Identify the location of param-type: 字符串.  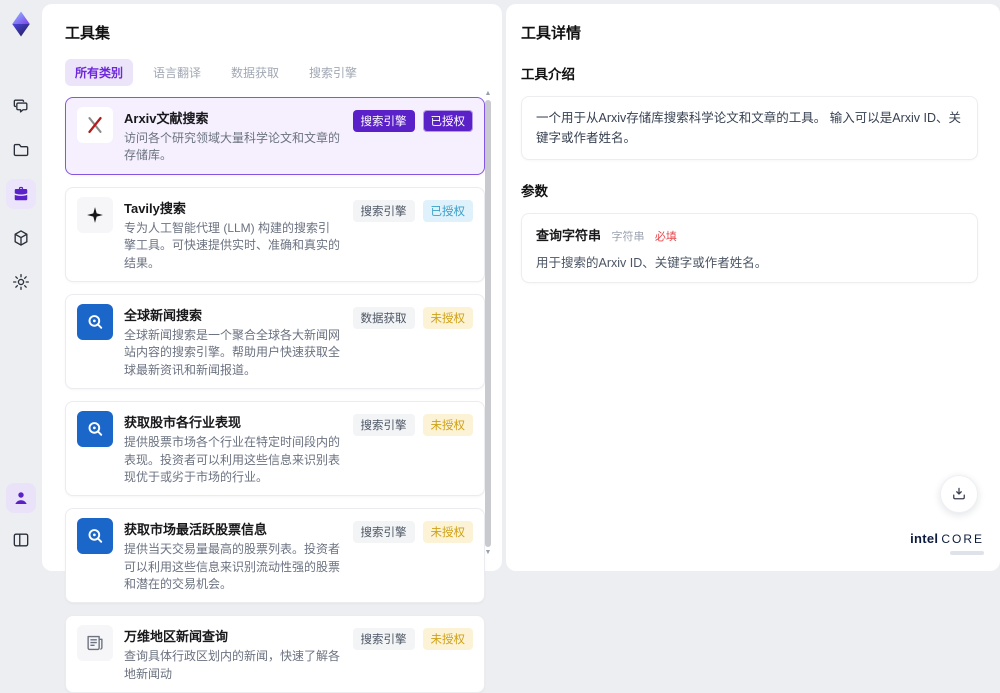
(627, 237).